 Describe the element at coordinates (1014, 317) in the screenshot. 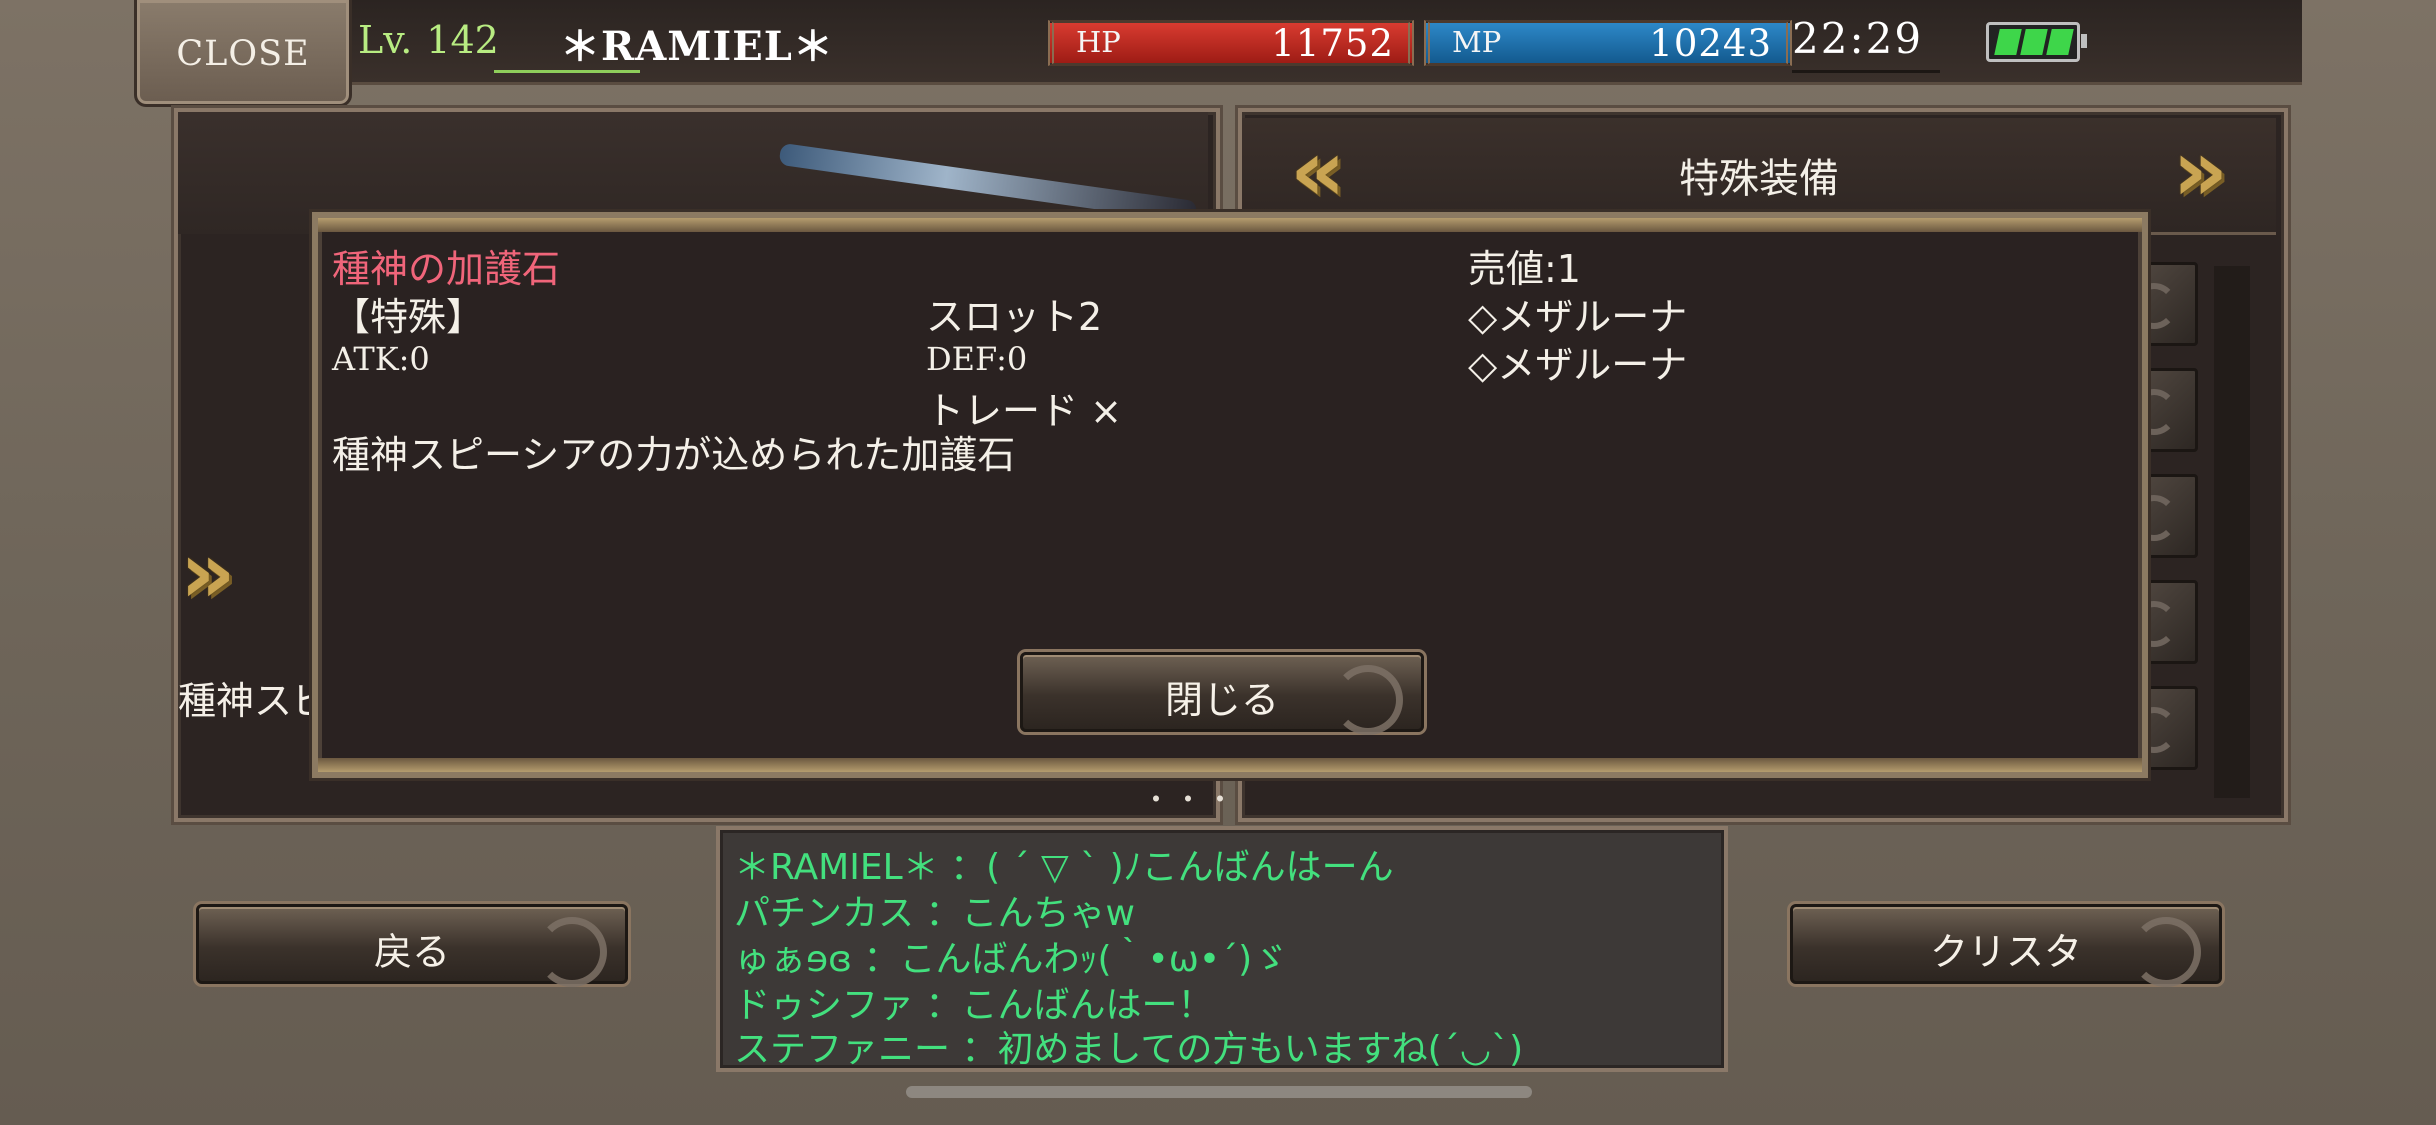

I see `item-slot: スロット2` at that location.